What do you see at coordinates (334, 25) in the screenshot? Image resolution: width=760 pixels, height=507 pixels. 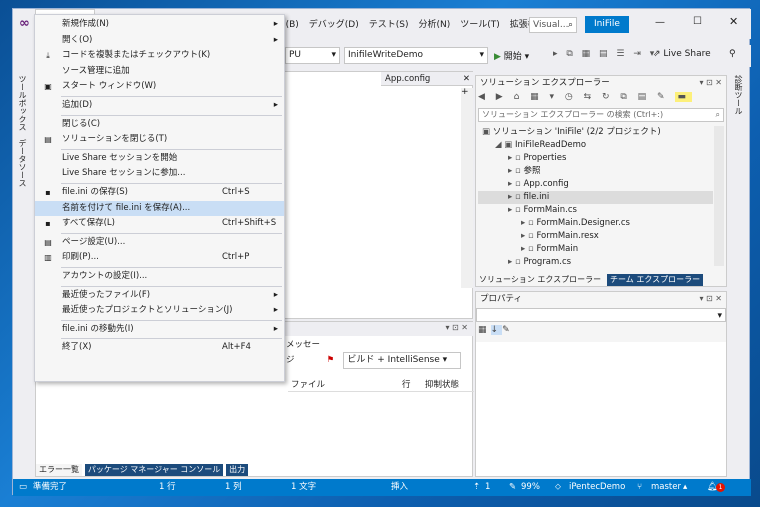 I see `menu-5: デバッグ(D)` at bounding box center [334, 25].